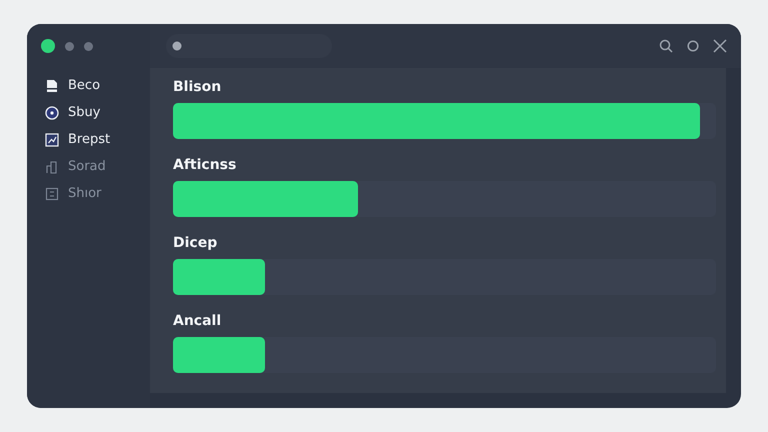 The image size is (768, 432). Describe the element at coordinates (197, 87) in the screenshot. I see `bar-label: Blison` at that location.